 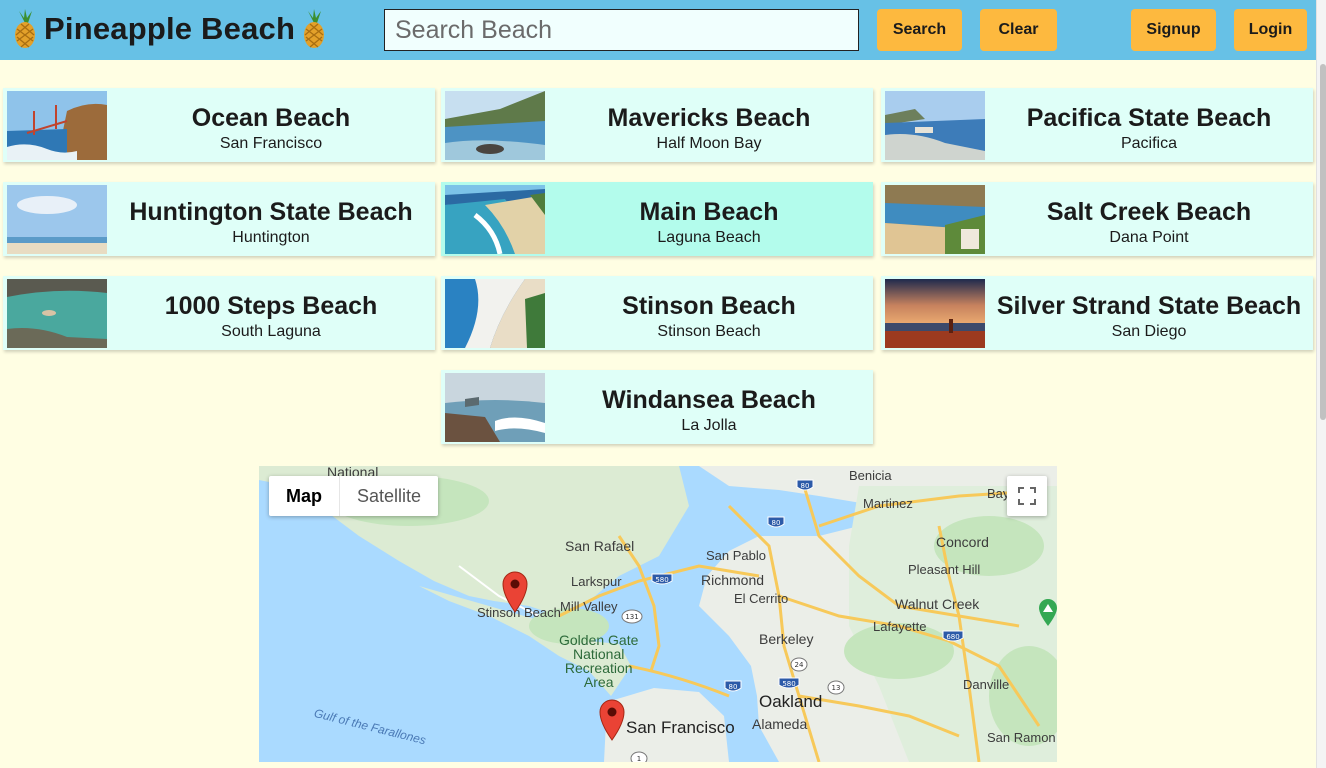 I want to click on beach-city: Pacifica, so click(x=1149, y=143).